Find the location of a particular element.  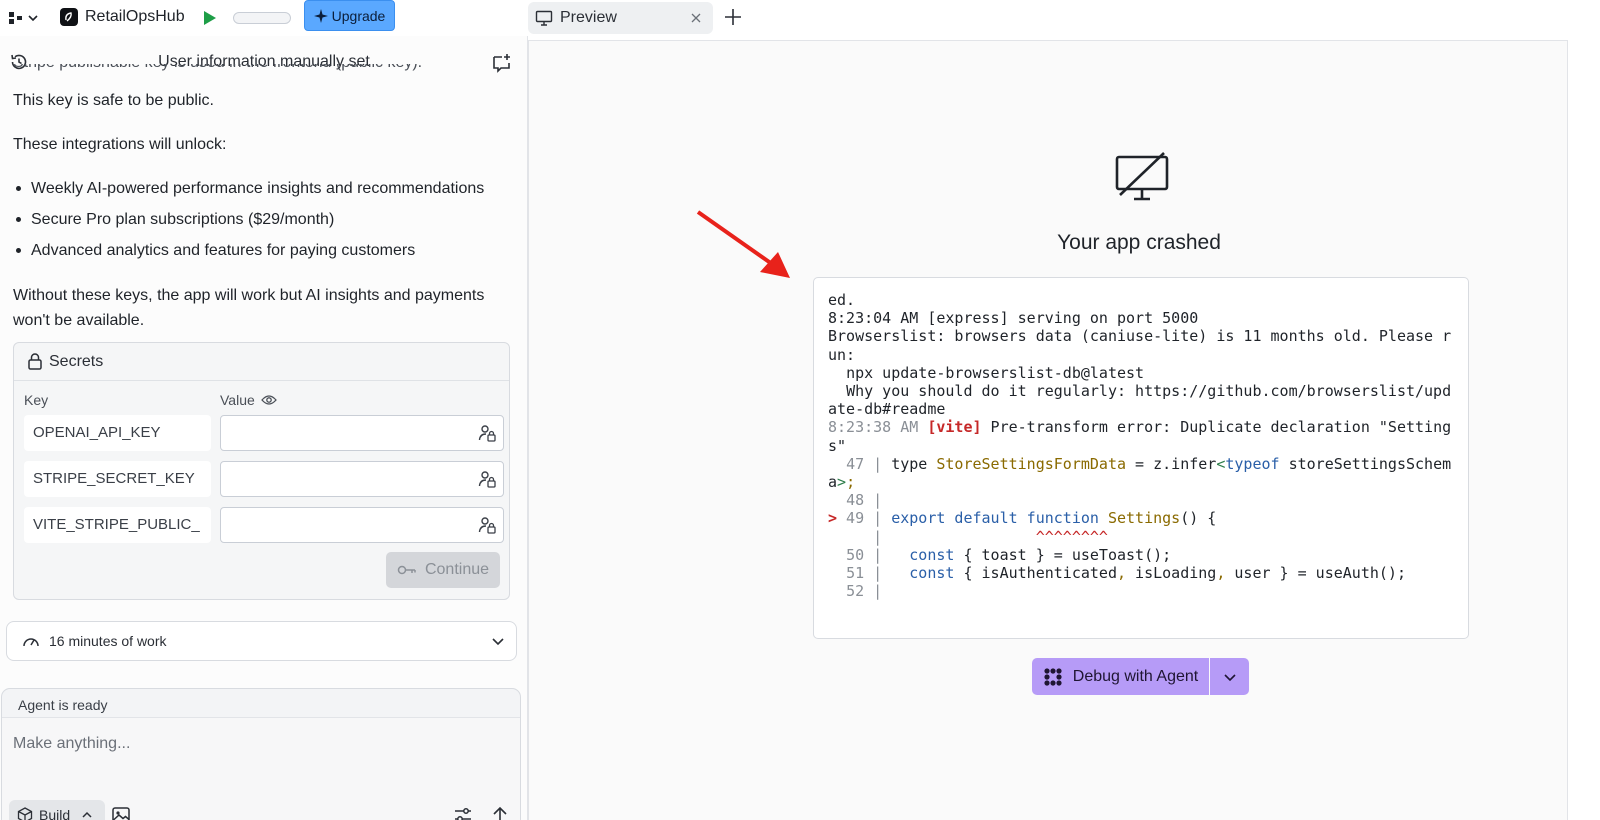

key-column-header: Key is located at coordinates (36, 400).